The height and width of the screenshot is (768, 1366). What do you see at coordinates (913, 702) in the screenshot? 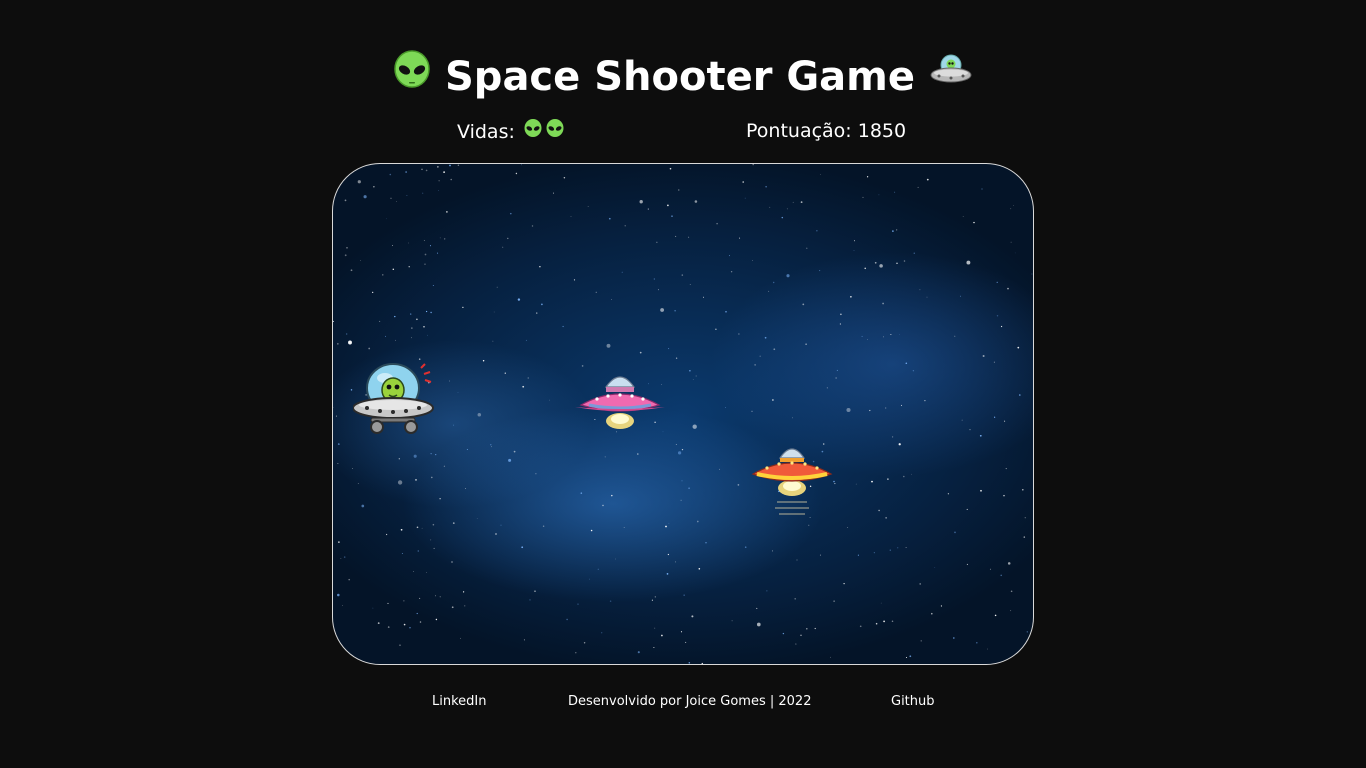
I see `github-link: Github` at bounding box center [913, 702].